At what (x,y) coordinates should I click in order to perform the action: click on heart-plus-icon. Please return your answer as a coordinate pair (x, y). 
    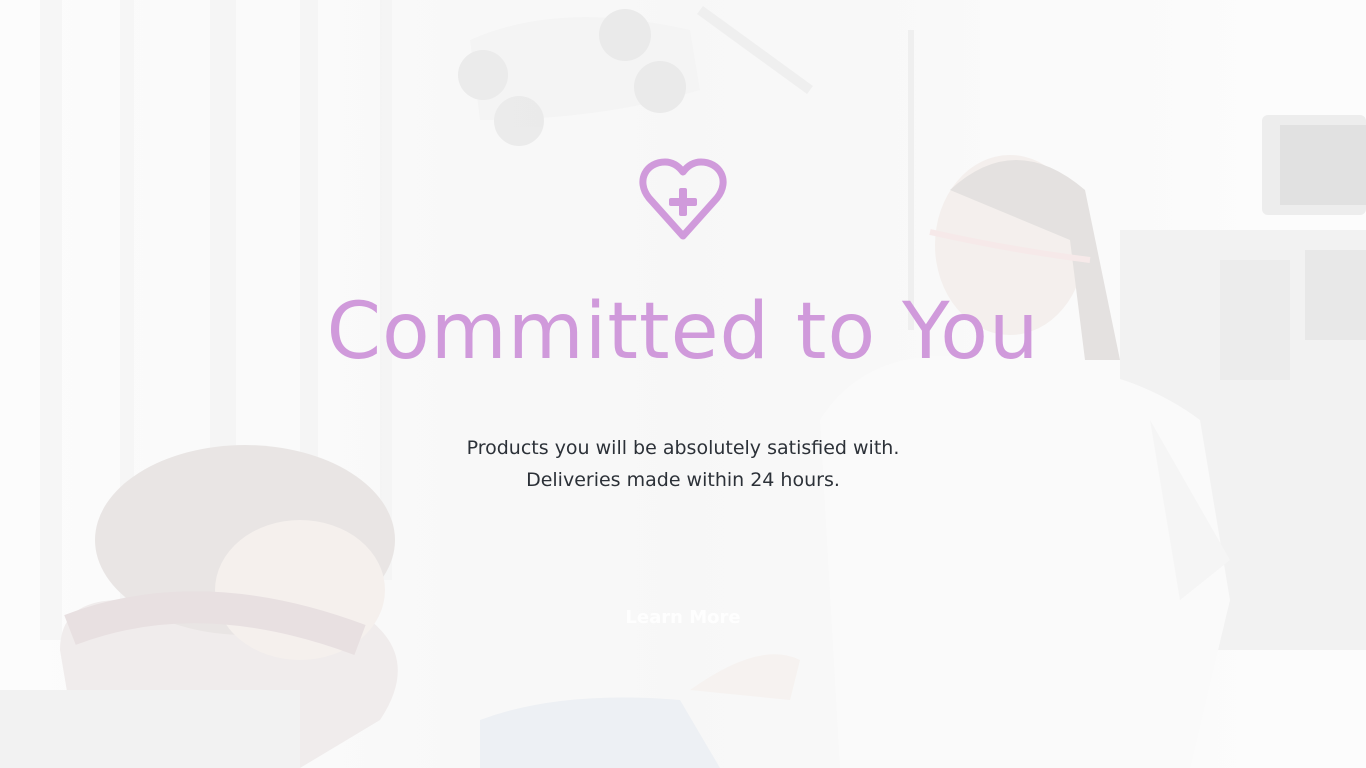
    Looking at the image, I should click on (683, 199).